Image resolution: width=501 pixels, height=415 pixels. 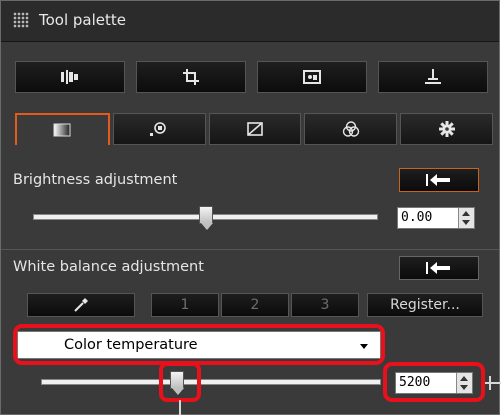 I want to click on window-title: Tool palette, so click(x=83, y=20).